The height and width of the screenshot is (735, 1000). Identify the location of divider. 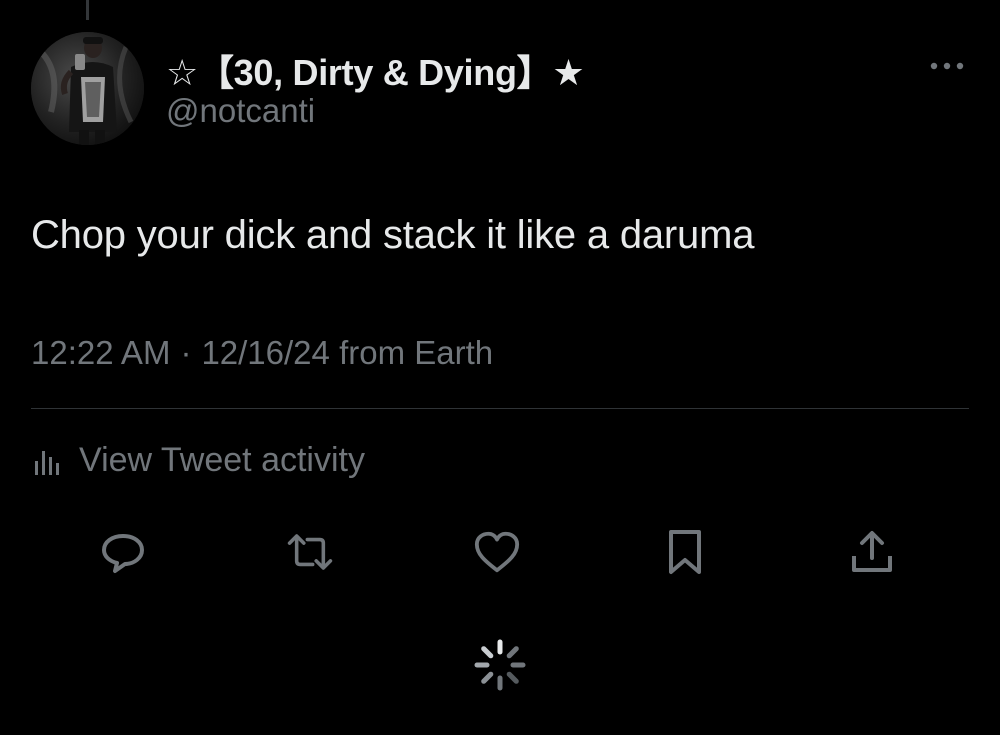
(500, 408).